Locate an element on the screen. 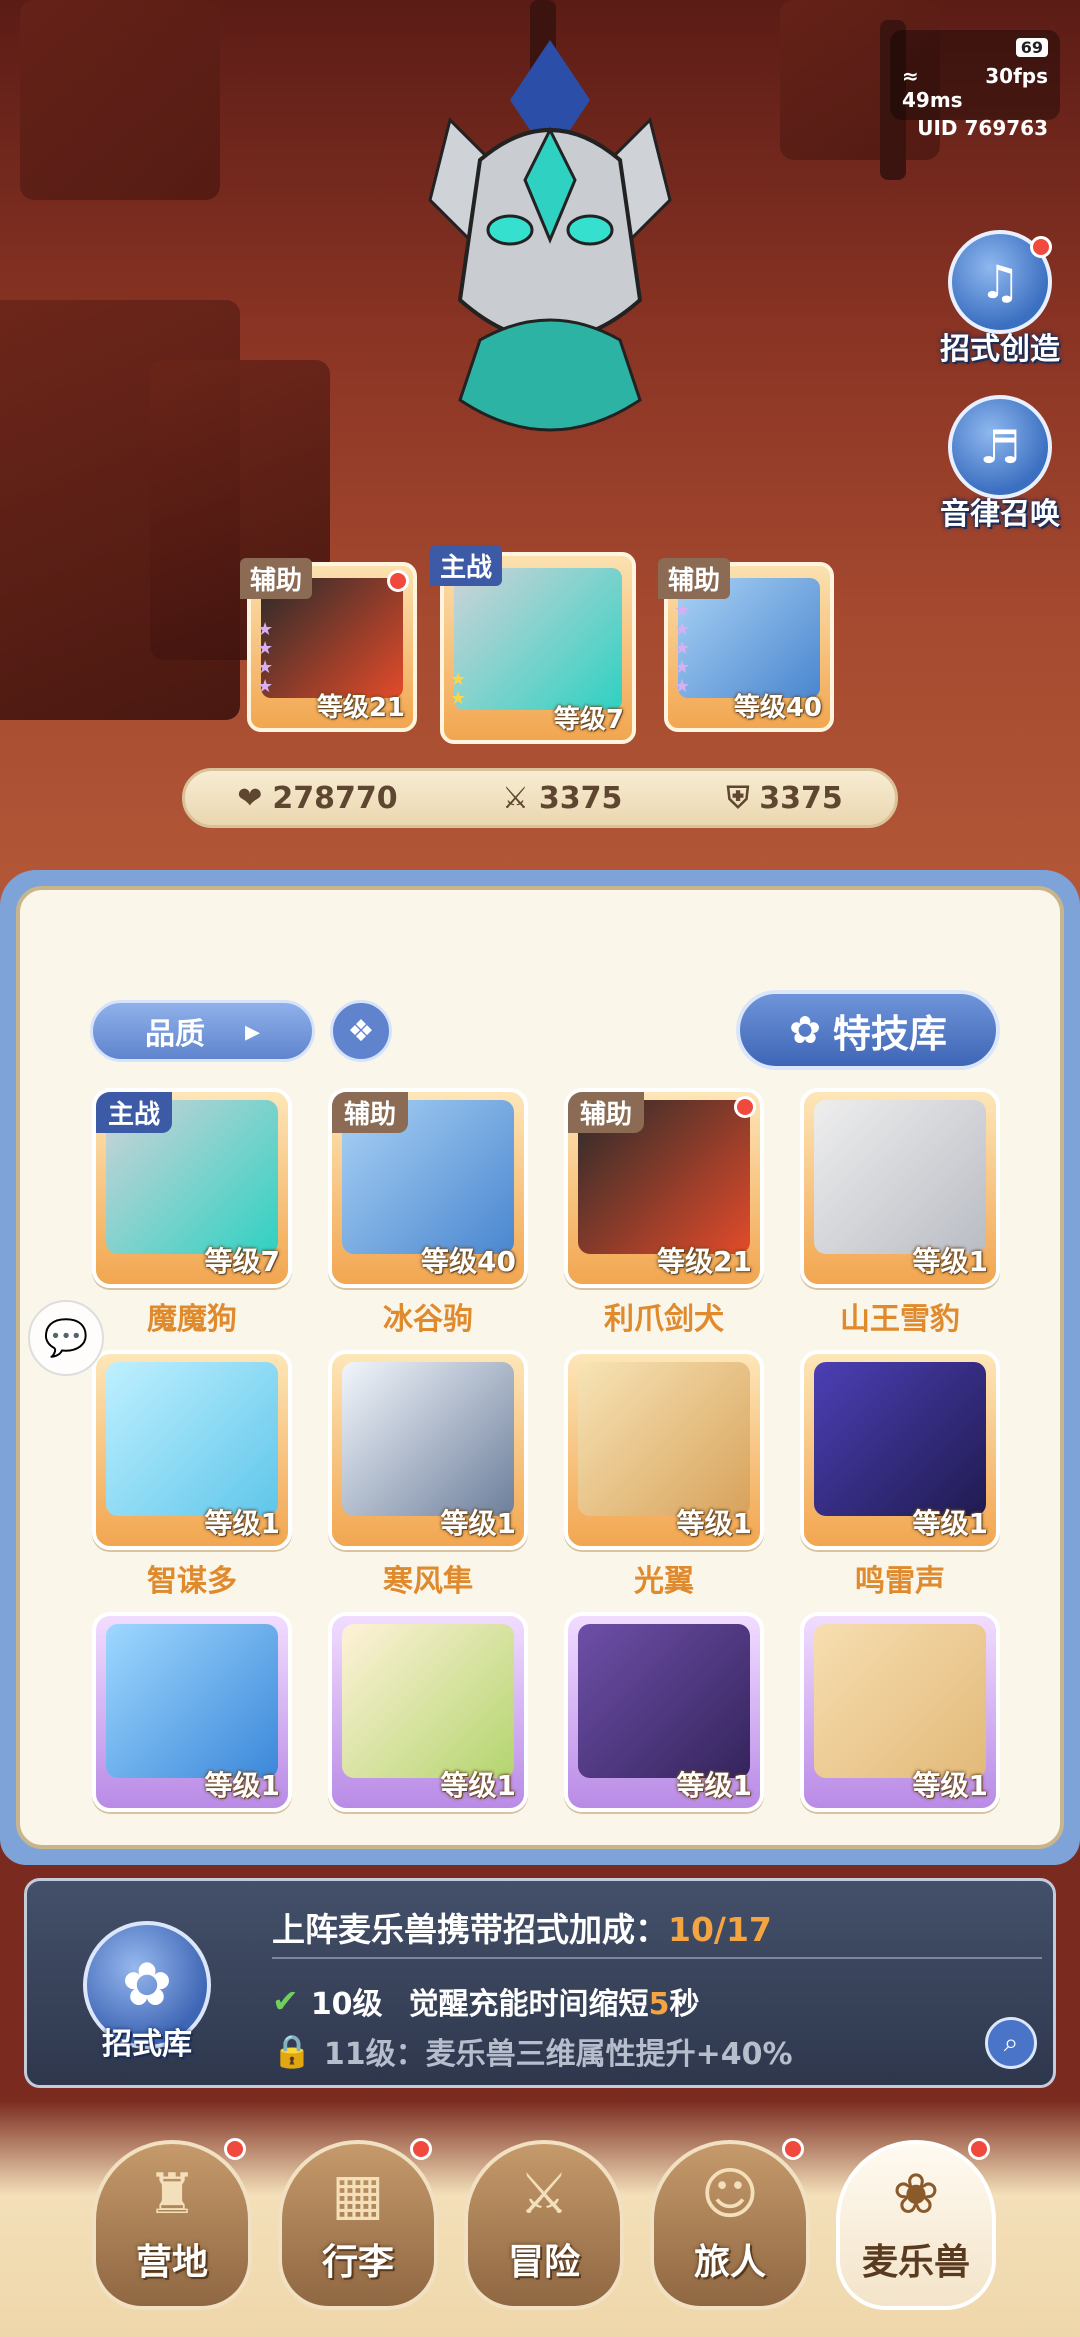 The height and width of the screenshot is (2337, 1080). quality-sort-button: 品质 ▸ is located at coordinates (202, 1031).